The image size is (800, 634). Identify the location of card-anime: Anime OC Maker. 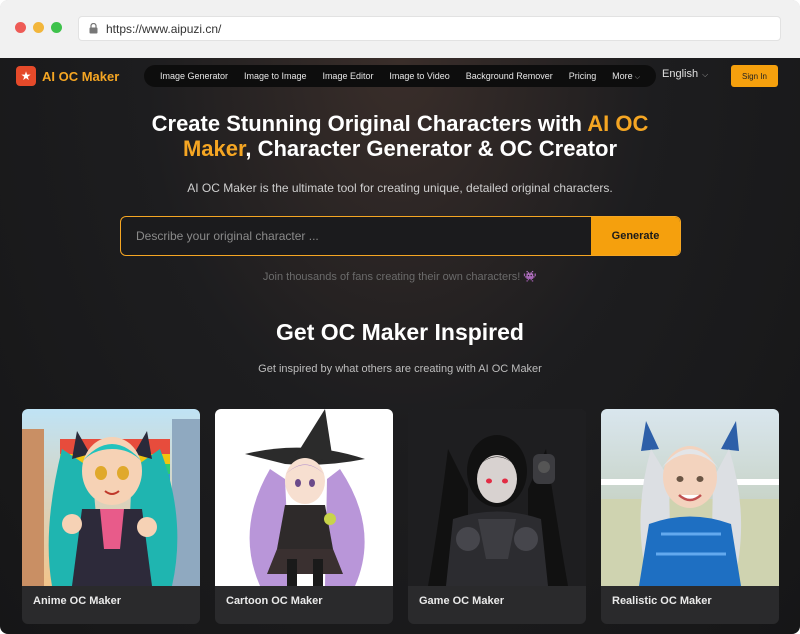
(111, 516).